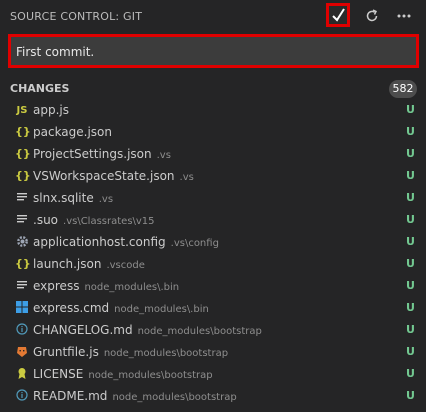 The width and height of the screenshot is (426, 412). I want to click on file-name-text: applicationhost.config, so click(99, 242).